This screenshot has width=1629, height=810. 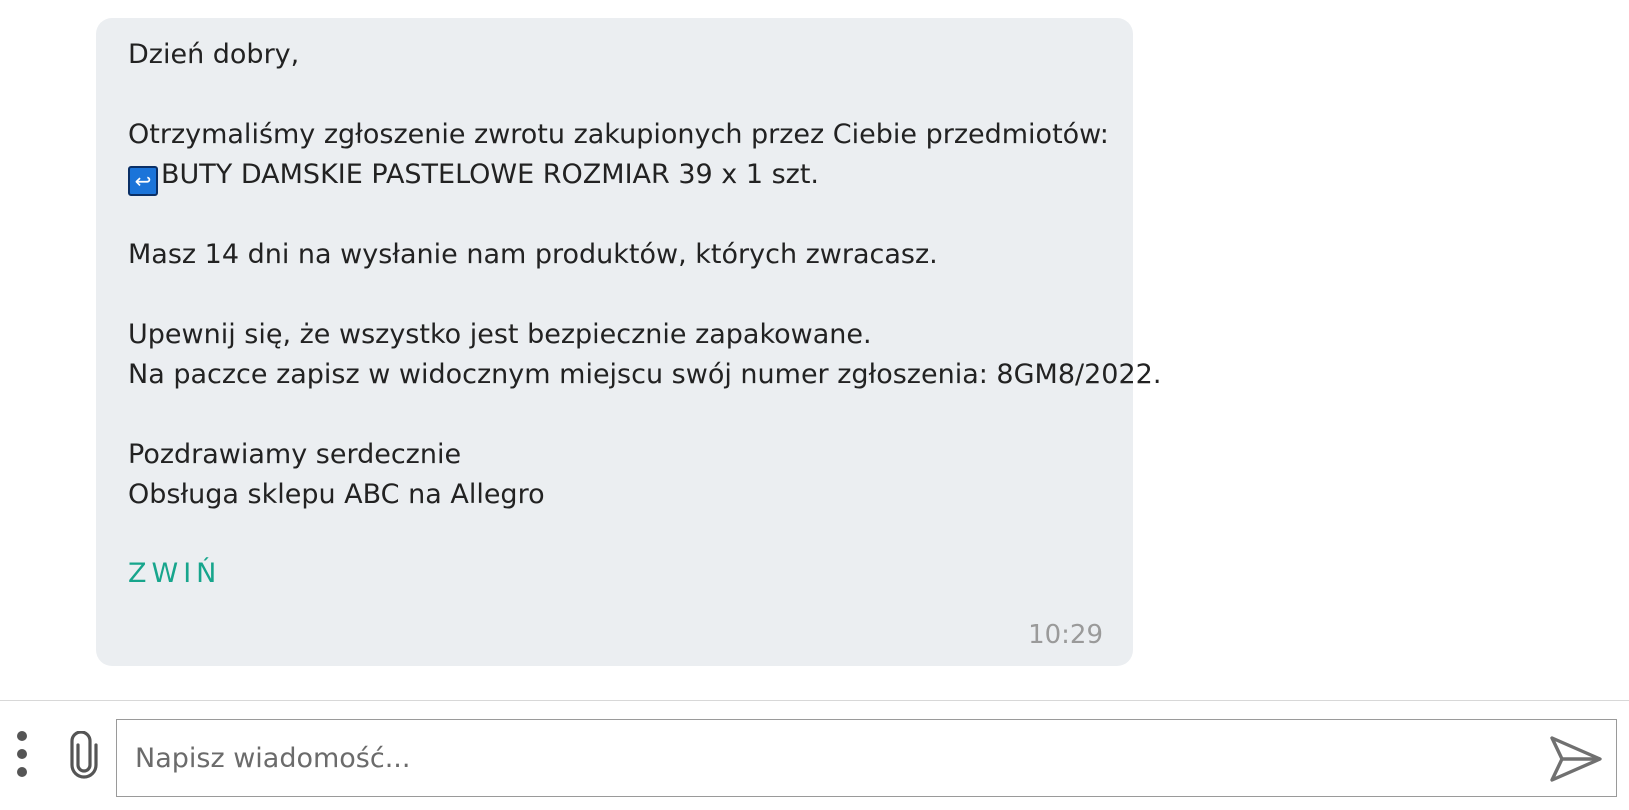 I want to click on message-signature: Obsługa sklepu ABC na Allegro, so click(x=336, y=494).